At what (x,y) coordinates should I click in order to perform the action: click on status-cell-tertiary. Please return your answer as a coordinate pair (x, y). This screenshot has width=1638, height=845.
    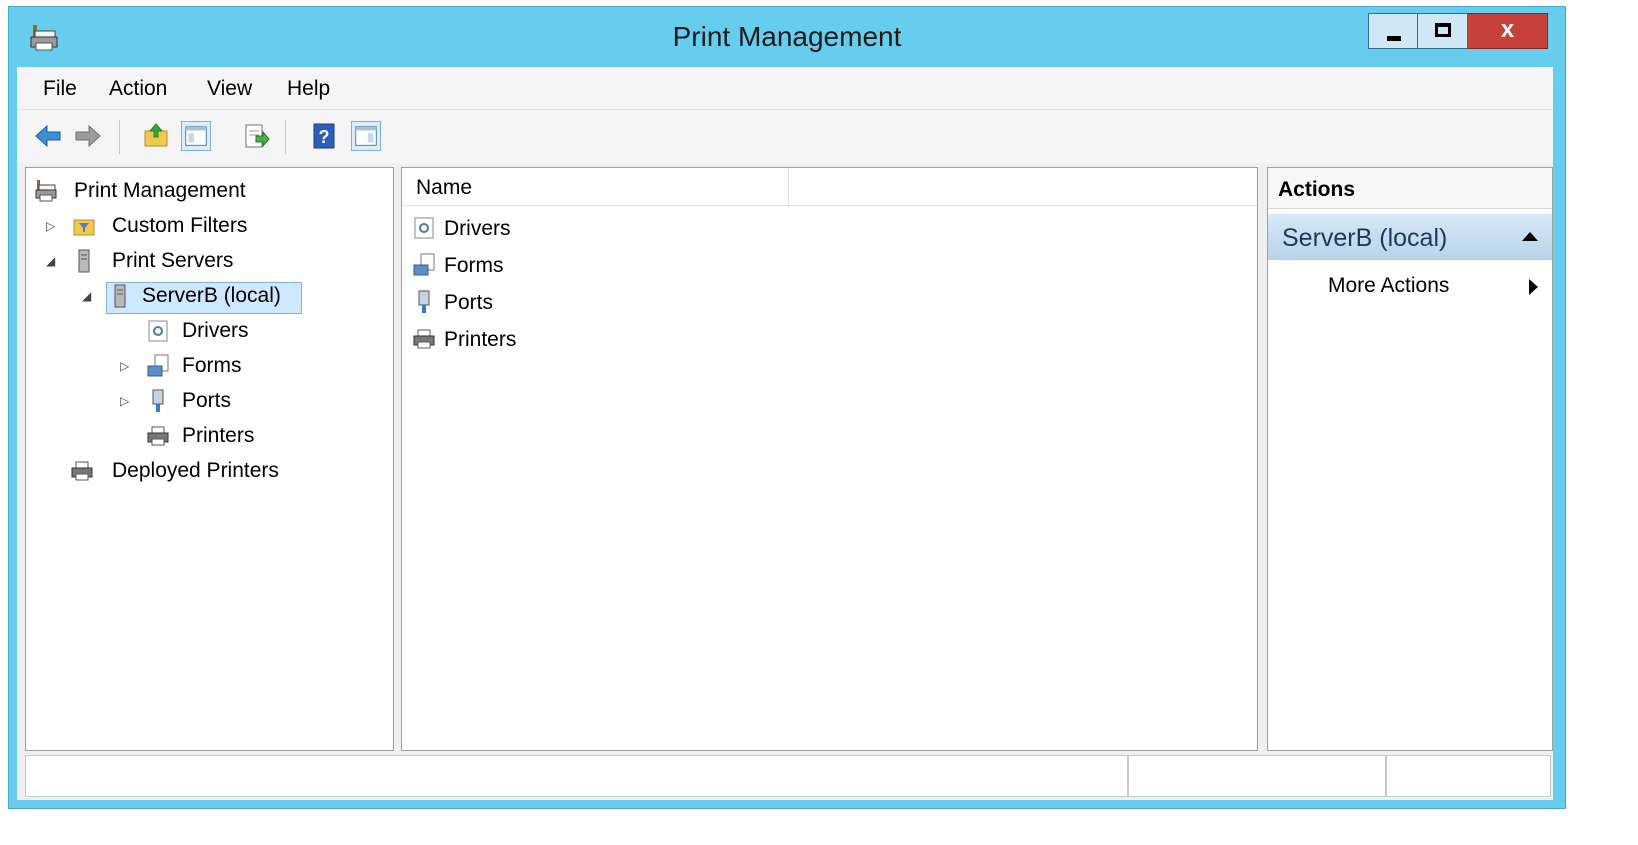
    Looking at the image, I should click on (1468, 776).